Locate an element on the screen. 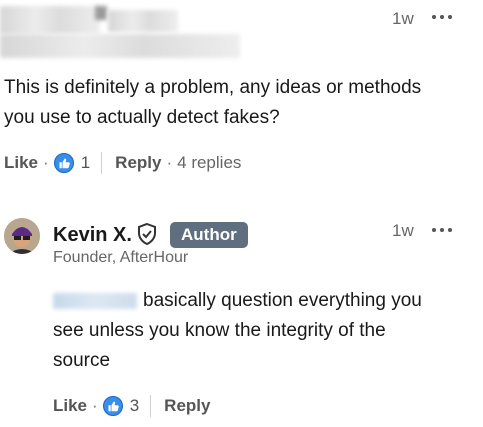  reply-text-line-3: source is located at coordinates (82, 360).